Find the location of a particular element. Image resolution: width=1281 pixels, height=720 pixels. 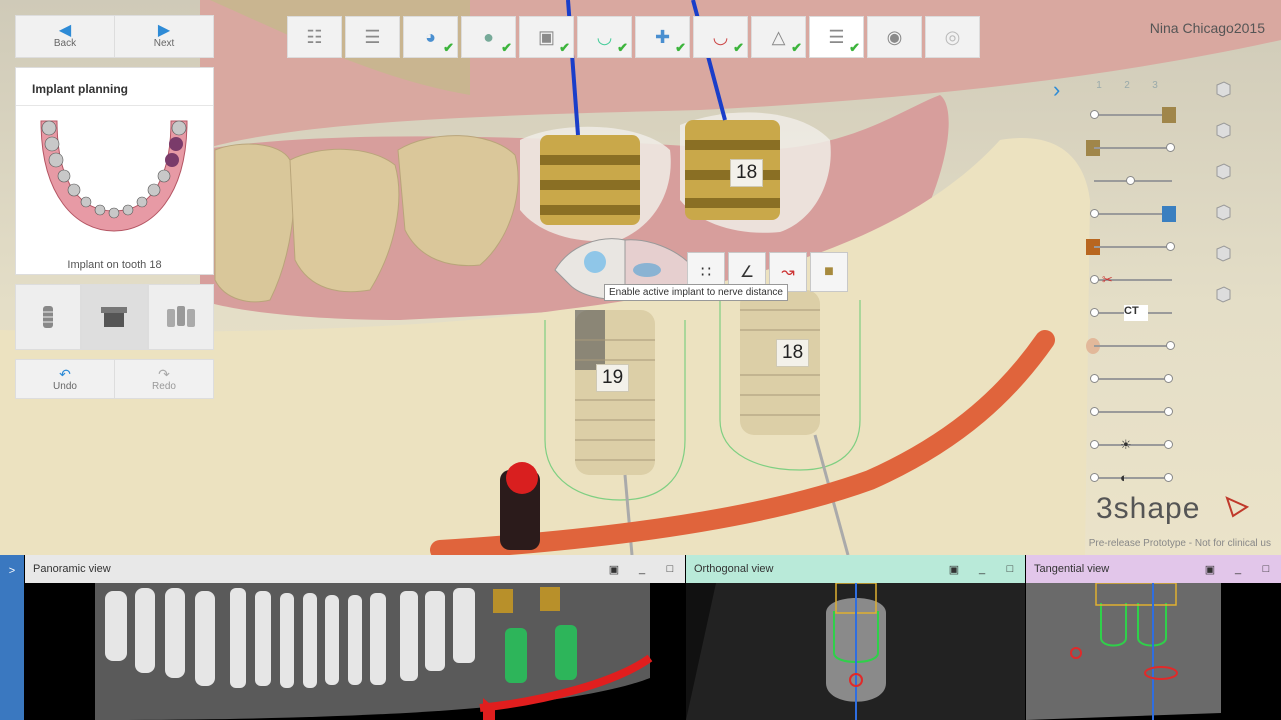

implant-tools is located at coordinates (114, 317).